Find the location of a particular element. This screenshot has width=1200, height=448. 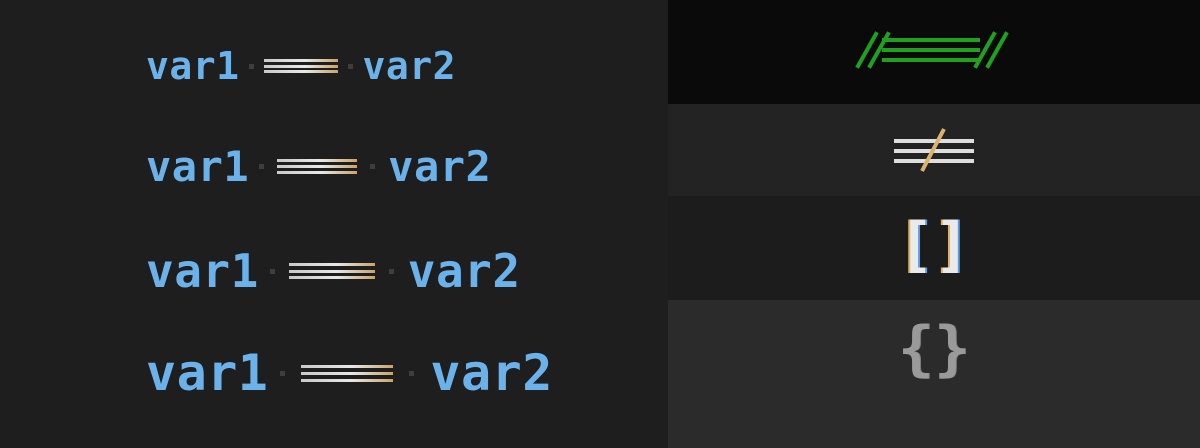

triple-equals-slashed-icon is located at coordinates (932, 50).